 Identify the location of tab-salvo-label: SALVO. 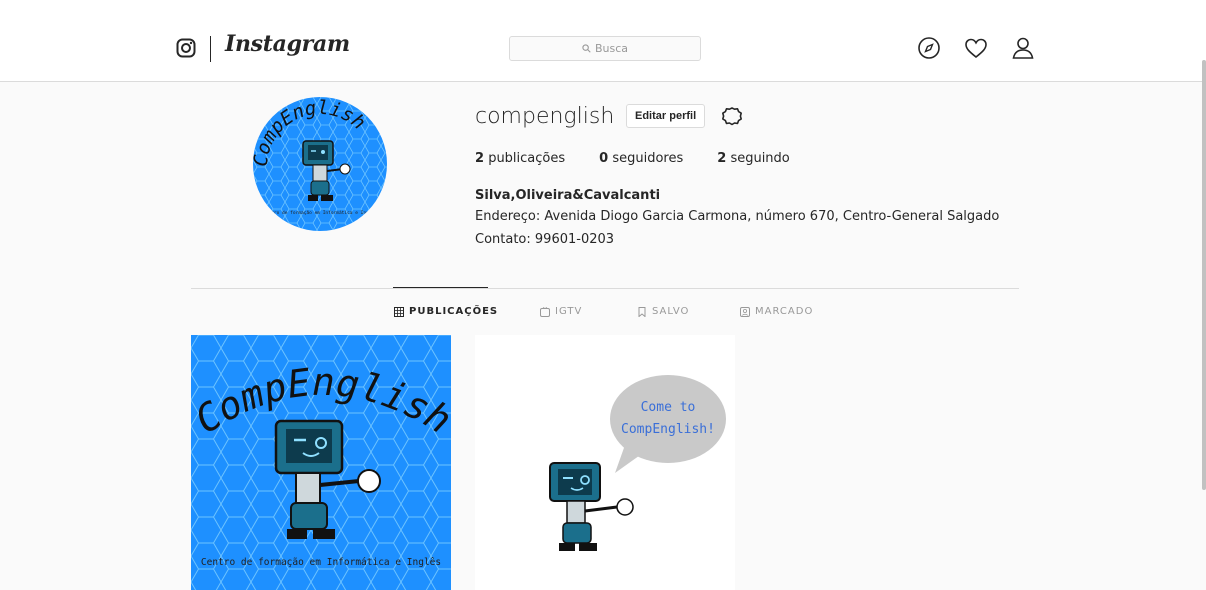
(671, 311).